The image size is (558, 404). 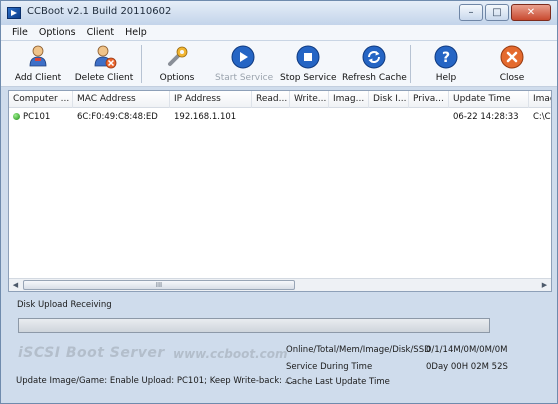 What do you see at coordinates (14, 13) in the screenshot?
I see `app-icon` at bounding box center [14, 13].